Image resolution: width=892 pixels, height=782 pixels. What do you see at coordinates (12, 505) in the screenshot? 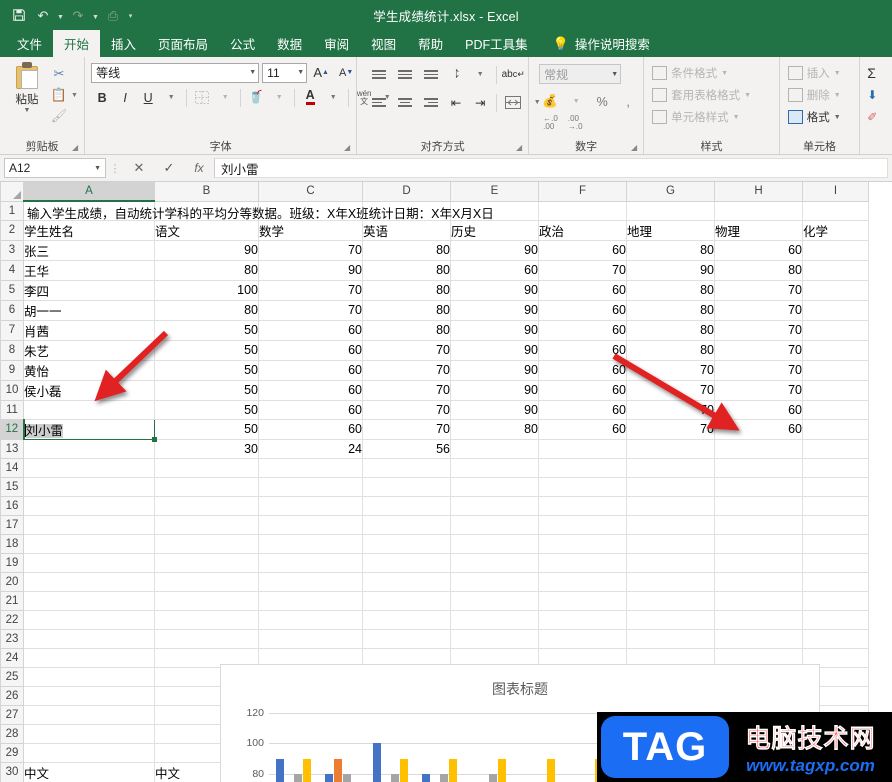
I see `row-header-16: 16` at bounding box center [12, 505].